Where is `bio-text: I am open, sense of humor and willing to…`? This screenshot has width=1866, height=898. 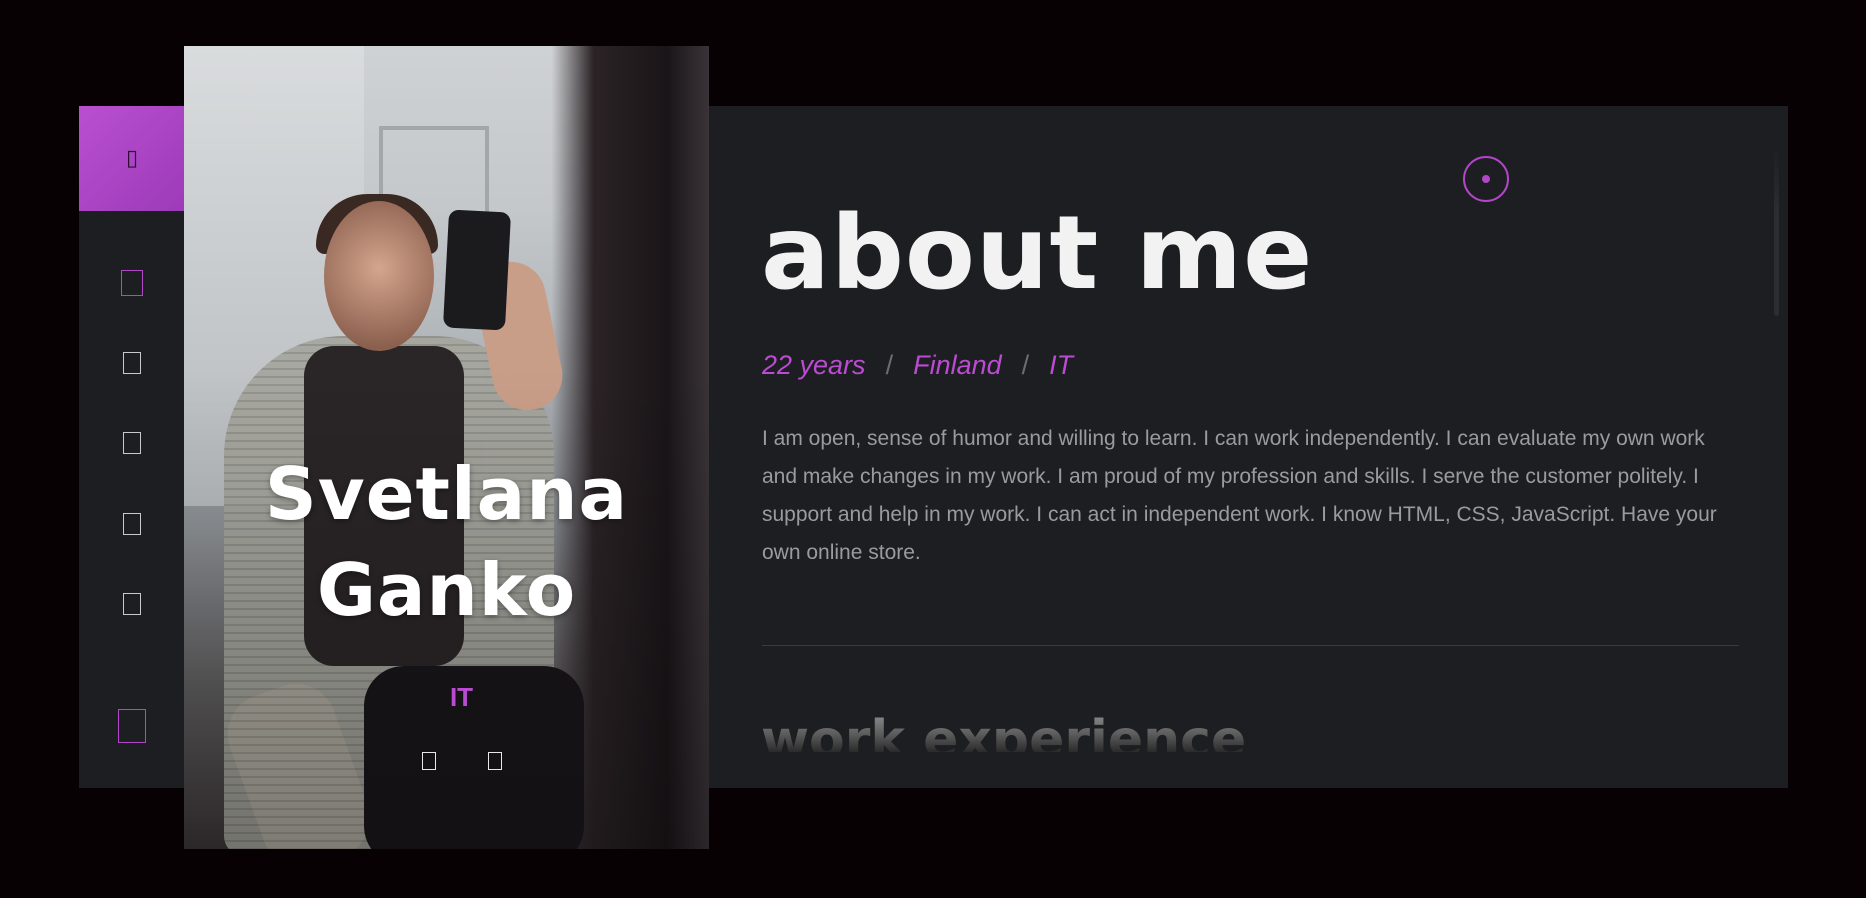
bio-text: I am open, sense of humor and willing to… is located at coordinates (1239, 495).